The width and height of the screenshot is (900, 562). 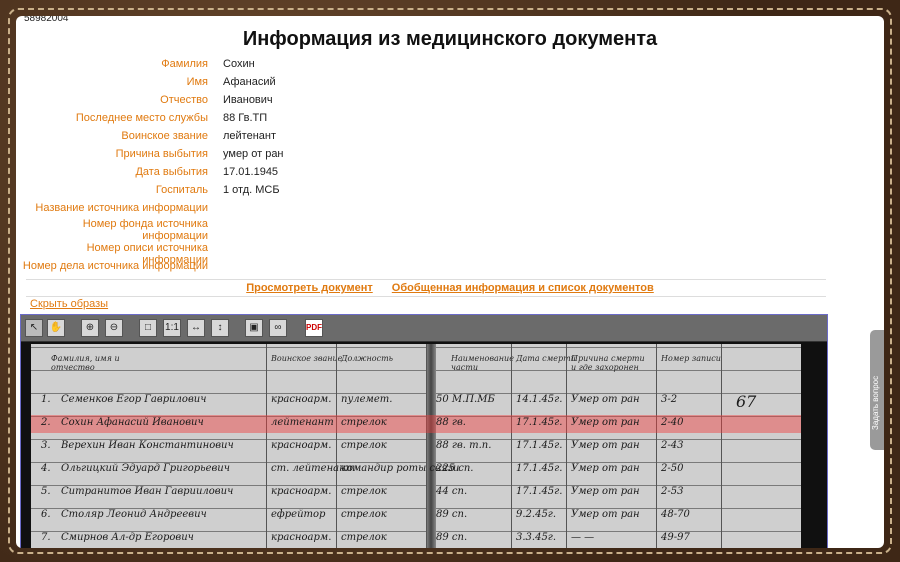 What do you see at coordinates (251, 172) in the screenshot?
I see `field-value: 17.01.1945` at bounding box center [251, 172].